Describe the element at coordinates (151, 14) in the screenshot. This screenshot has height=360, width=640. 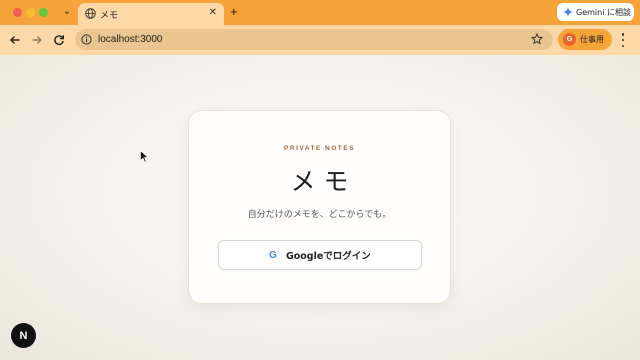
I see `tab-memo: メモ ✕` at that location.